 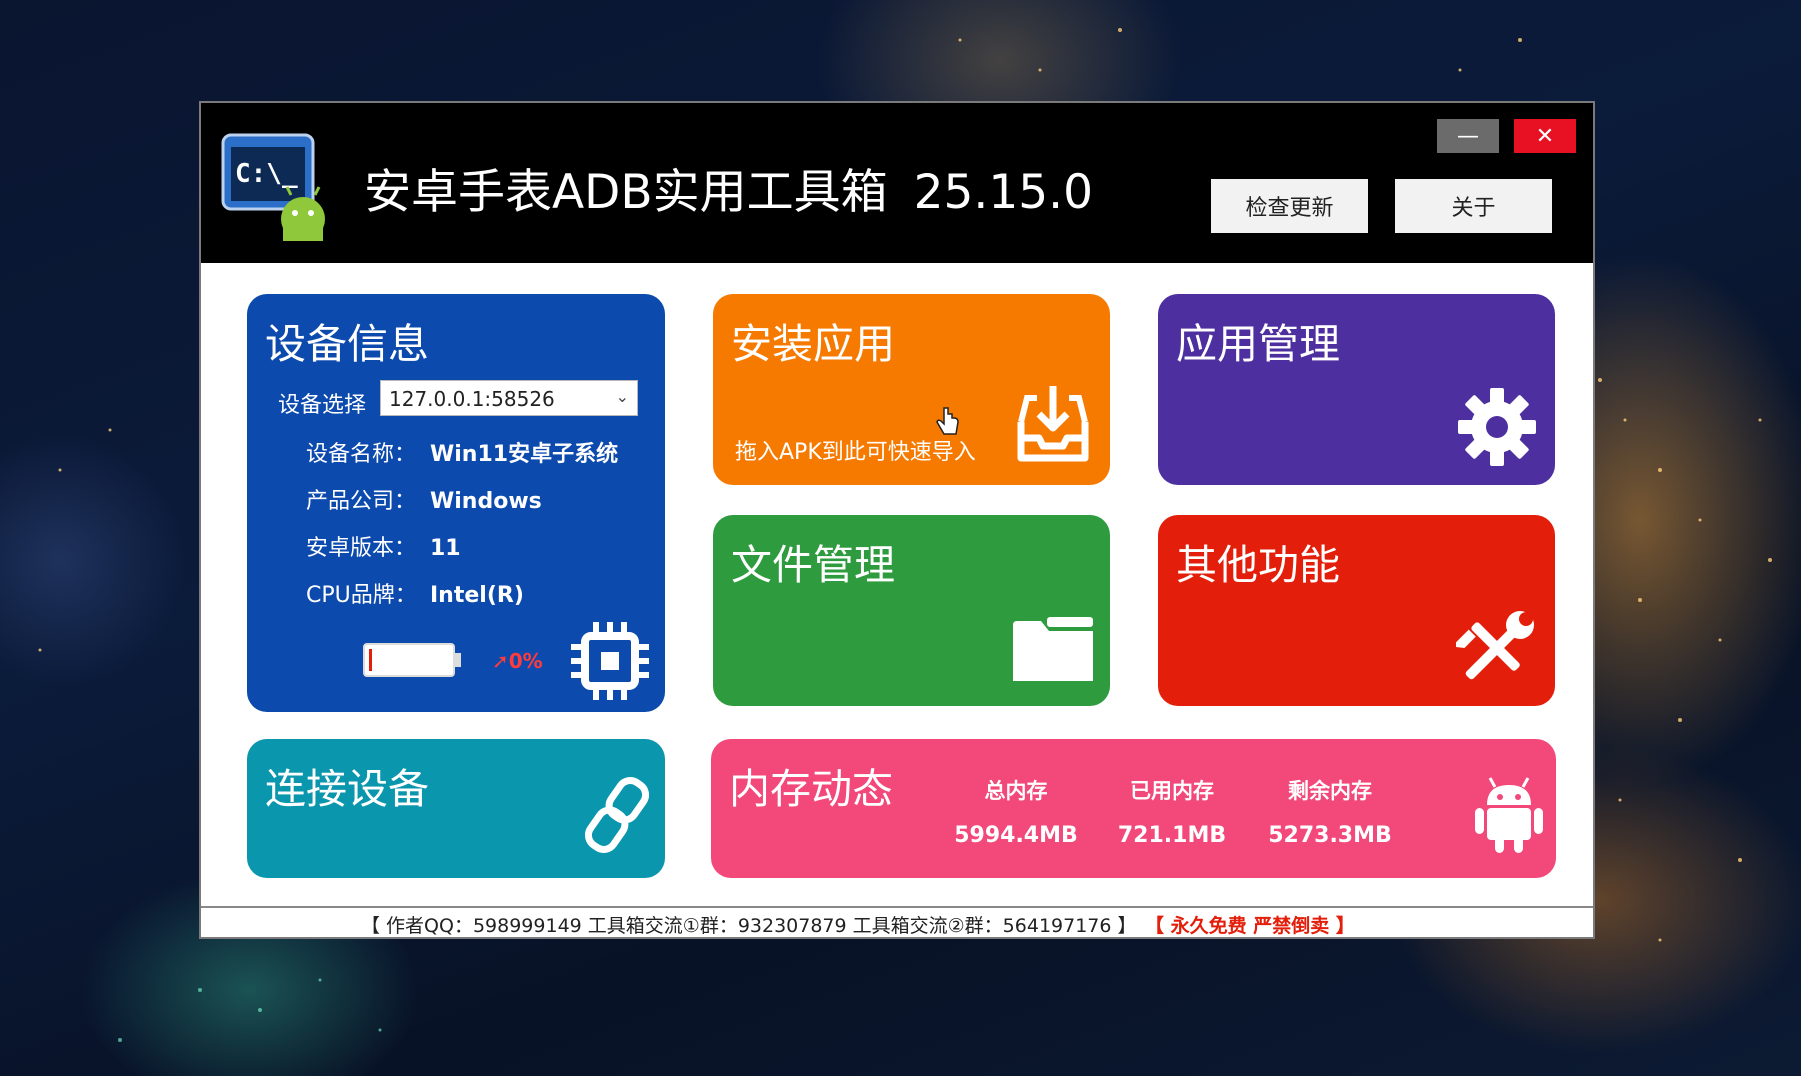 I want to click on battery-percent: ➚0%, so click(x=517, y=661).